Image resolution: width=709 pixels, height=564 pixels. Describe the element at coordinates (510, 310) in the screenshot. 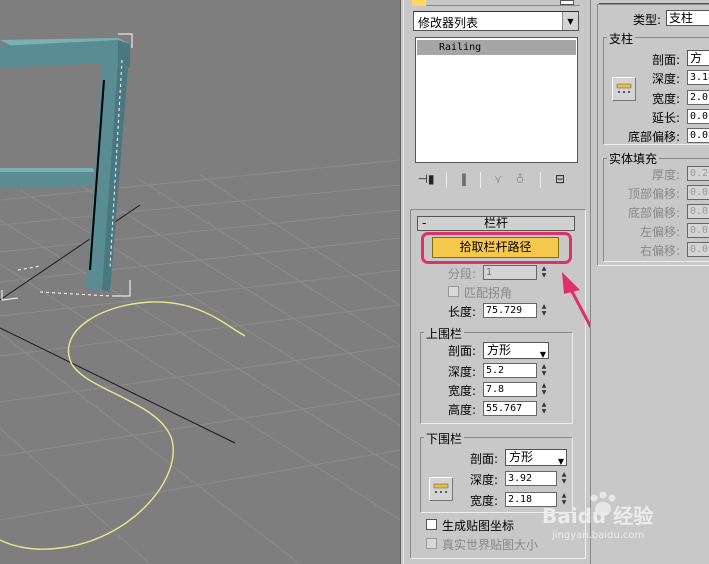

I see `length-input: 75.729` at that location.